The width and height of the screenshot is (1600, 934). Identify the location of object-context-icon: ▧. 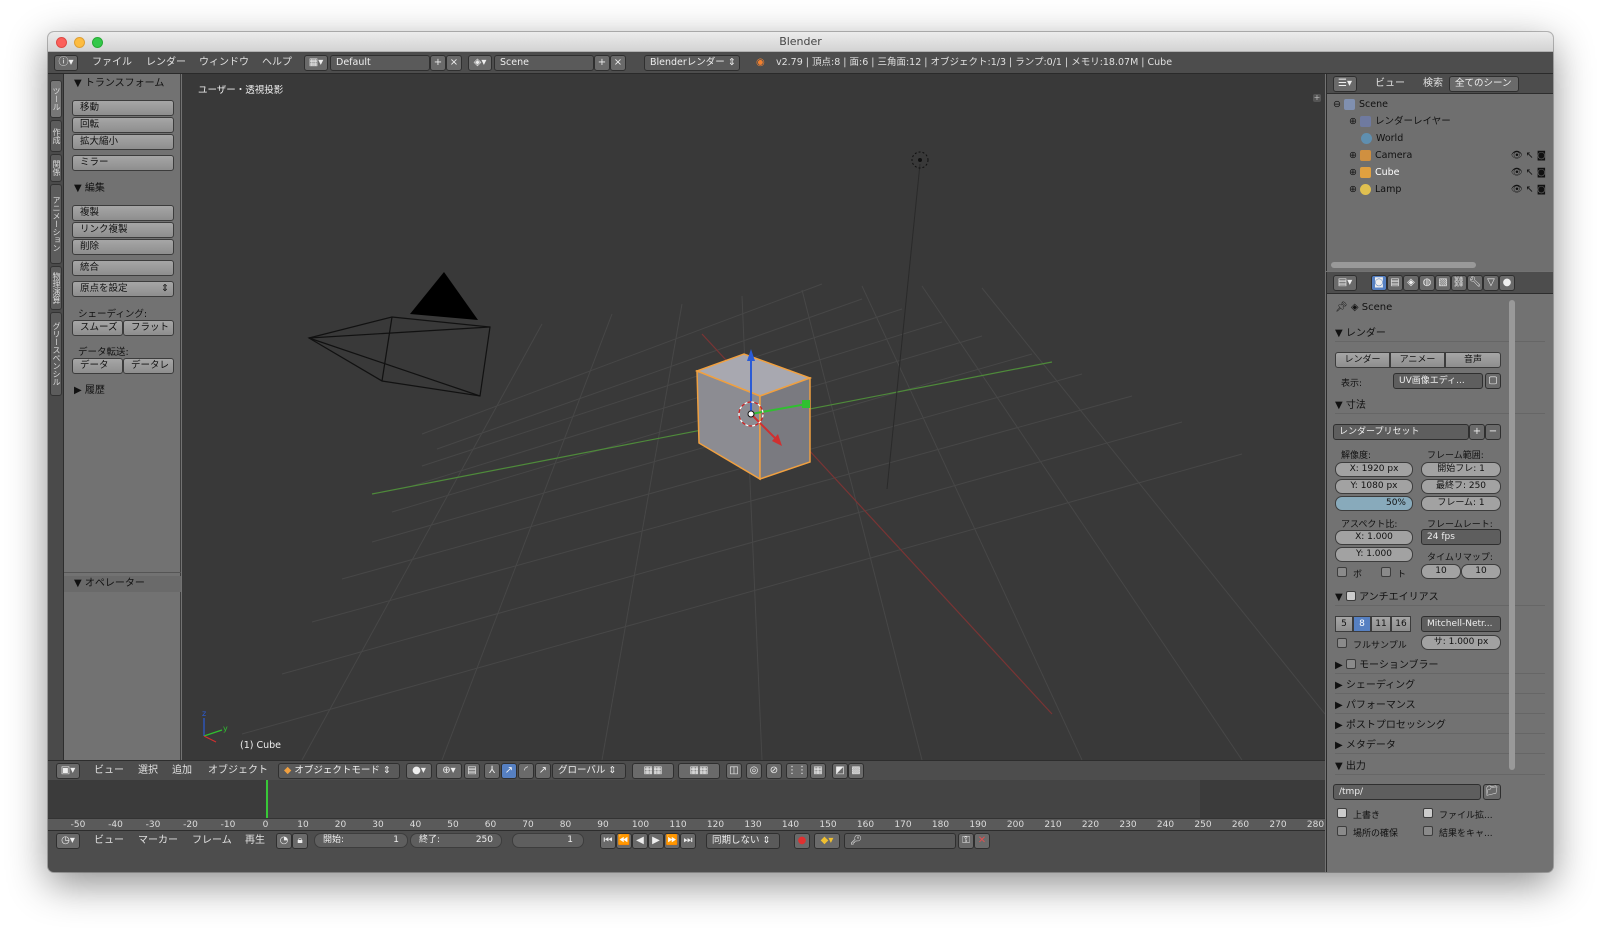
(1443, 283).